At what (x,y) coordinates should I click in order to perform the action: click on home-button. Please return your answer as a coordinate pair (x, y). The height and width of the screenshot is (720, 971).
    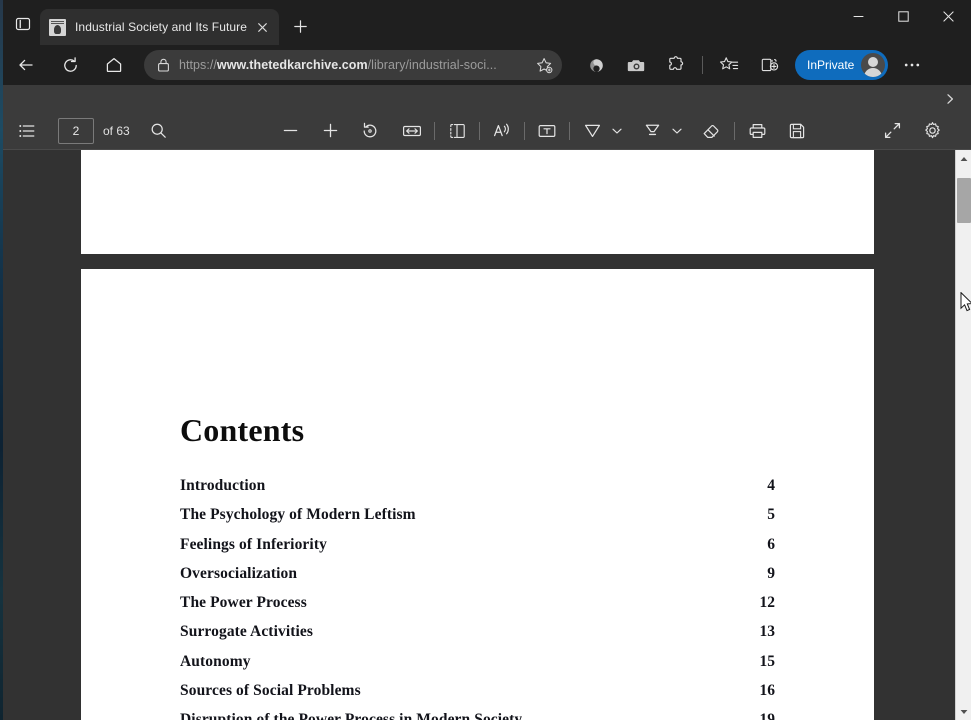
    Looking at the image, I should click on (114, 65).